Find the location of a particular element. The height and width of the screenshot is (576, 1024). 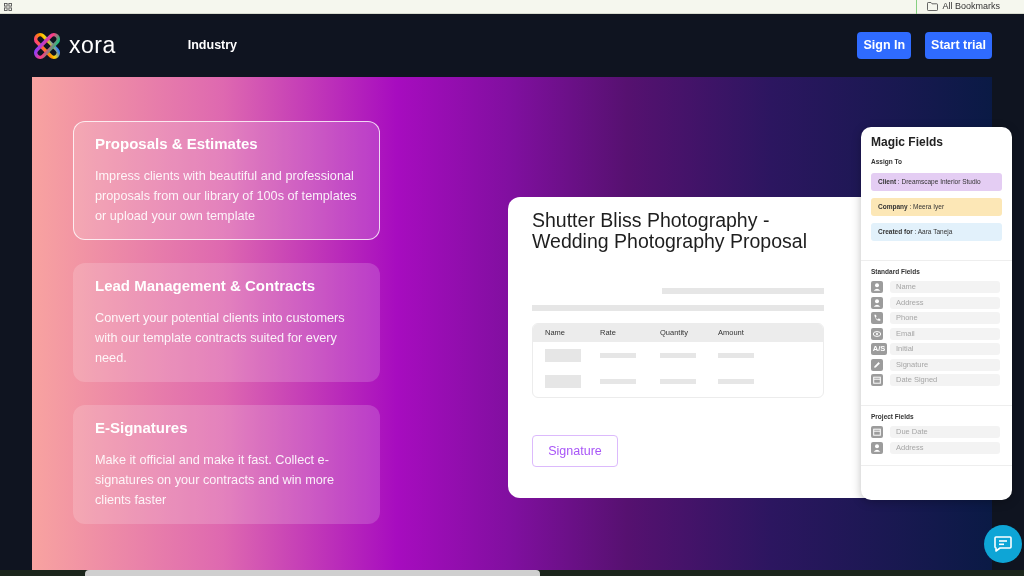

panel-title: Magic Fields is located at coordinates (908, 142).